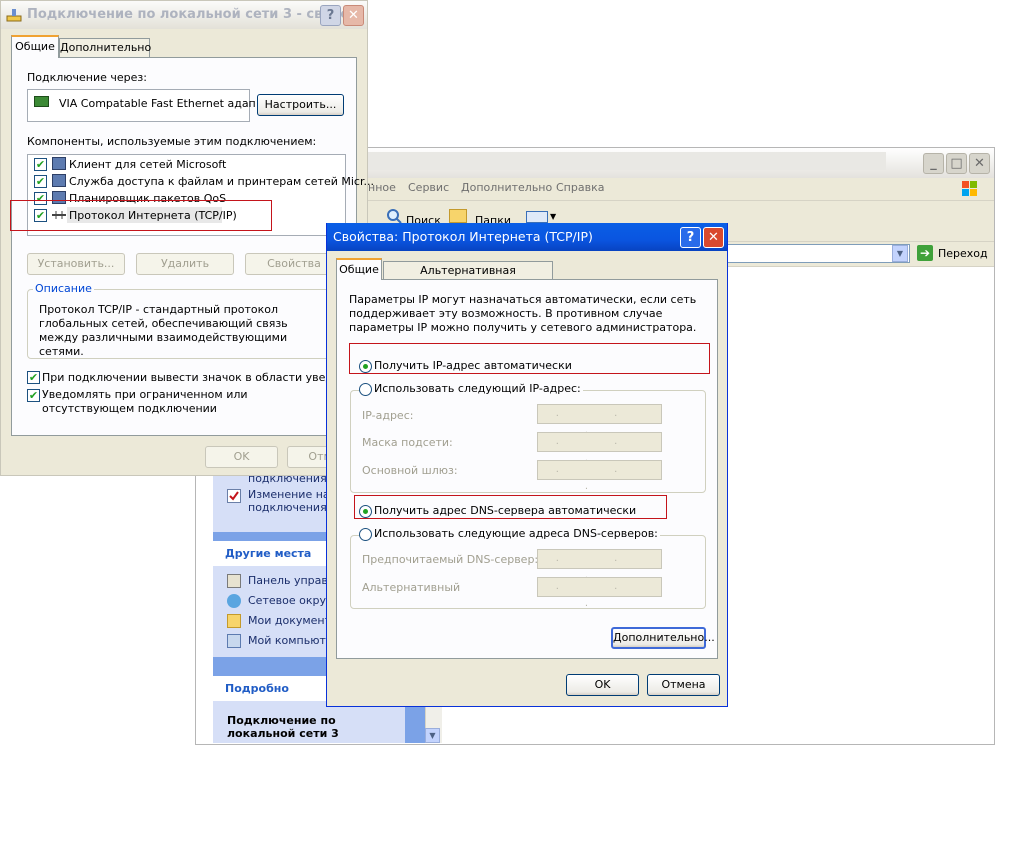  Describe the element at coordinates (626, 161) in the screenshot. I see `back-window-title-strip` at that location.